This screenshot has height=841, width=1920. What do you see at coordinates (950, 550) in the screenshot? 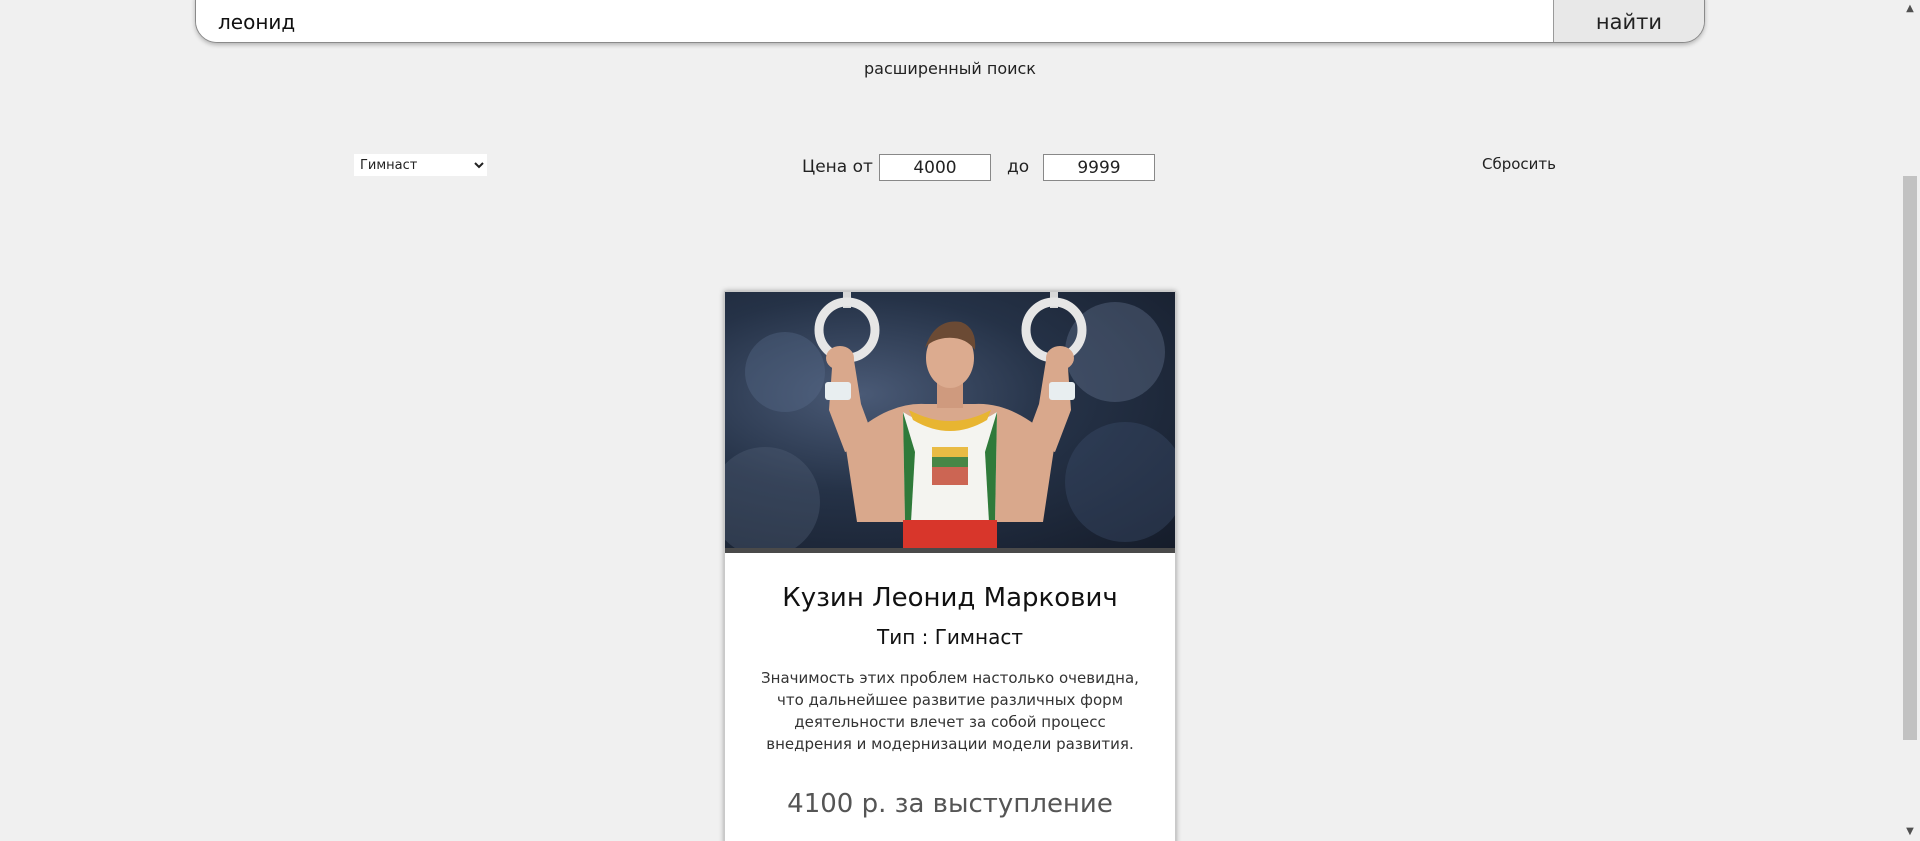
I see `card-divider` at bounding box center [950, 550].